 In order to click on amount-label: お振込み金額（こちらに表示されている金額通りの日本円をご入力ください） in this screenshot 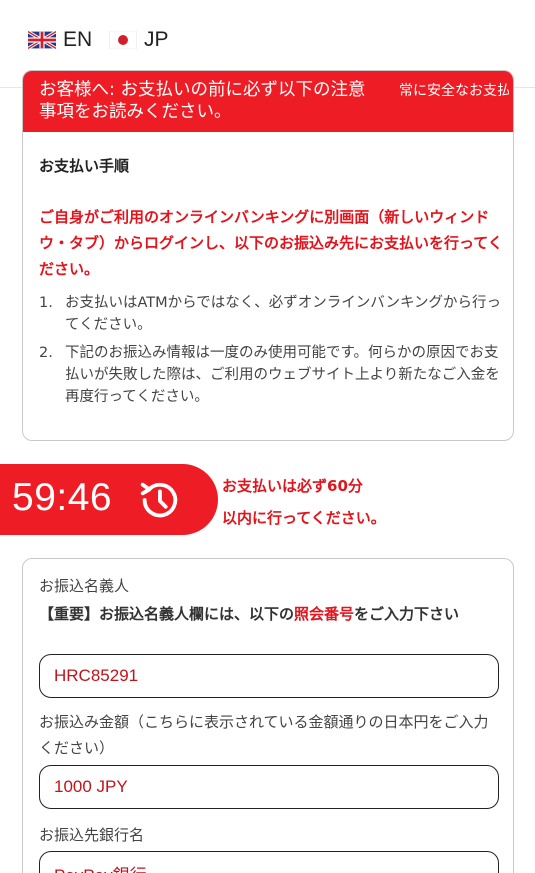, I will do `click(264, 735)`.